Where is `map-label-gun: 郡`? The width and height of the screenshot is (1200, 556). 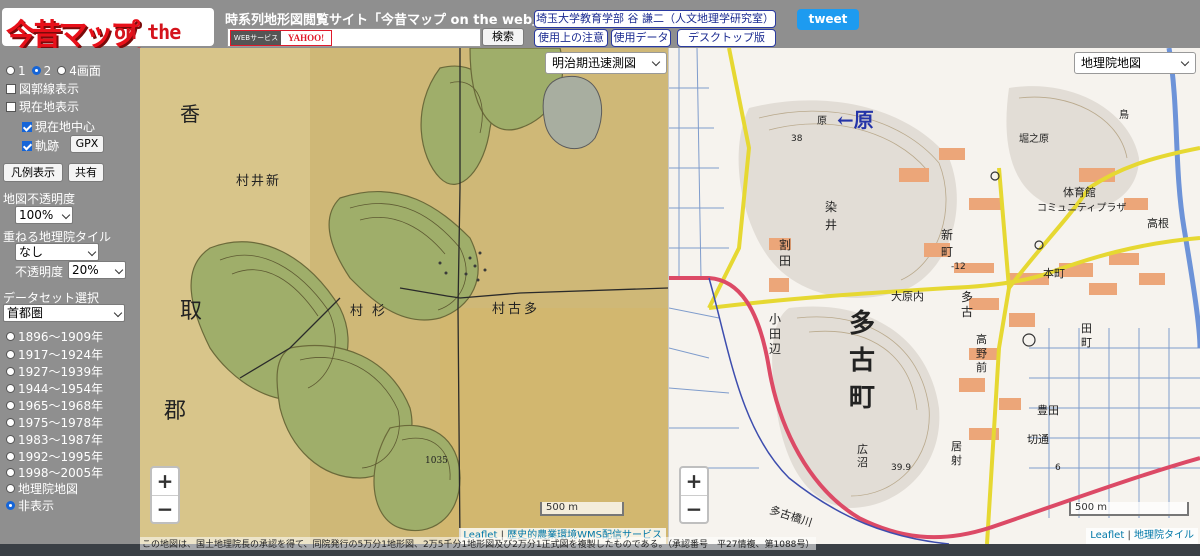
map-label-gun: 郡 is located at coordinates (175, 411).